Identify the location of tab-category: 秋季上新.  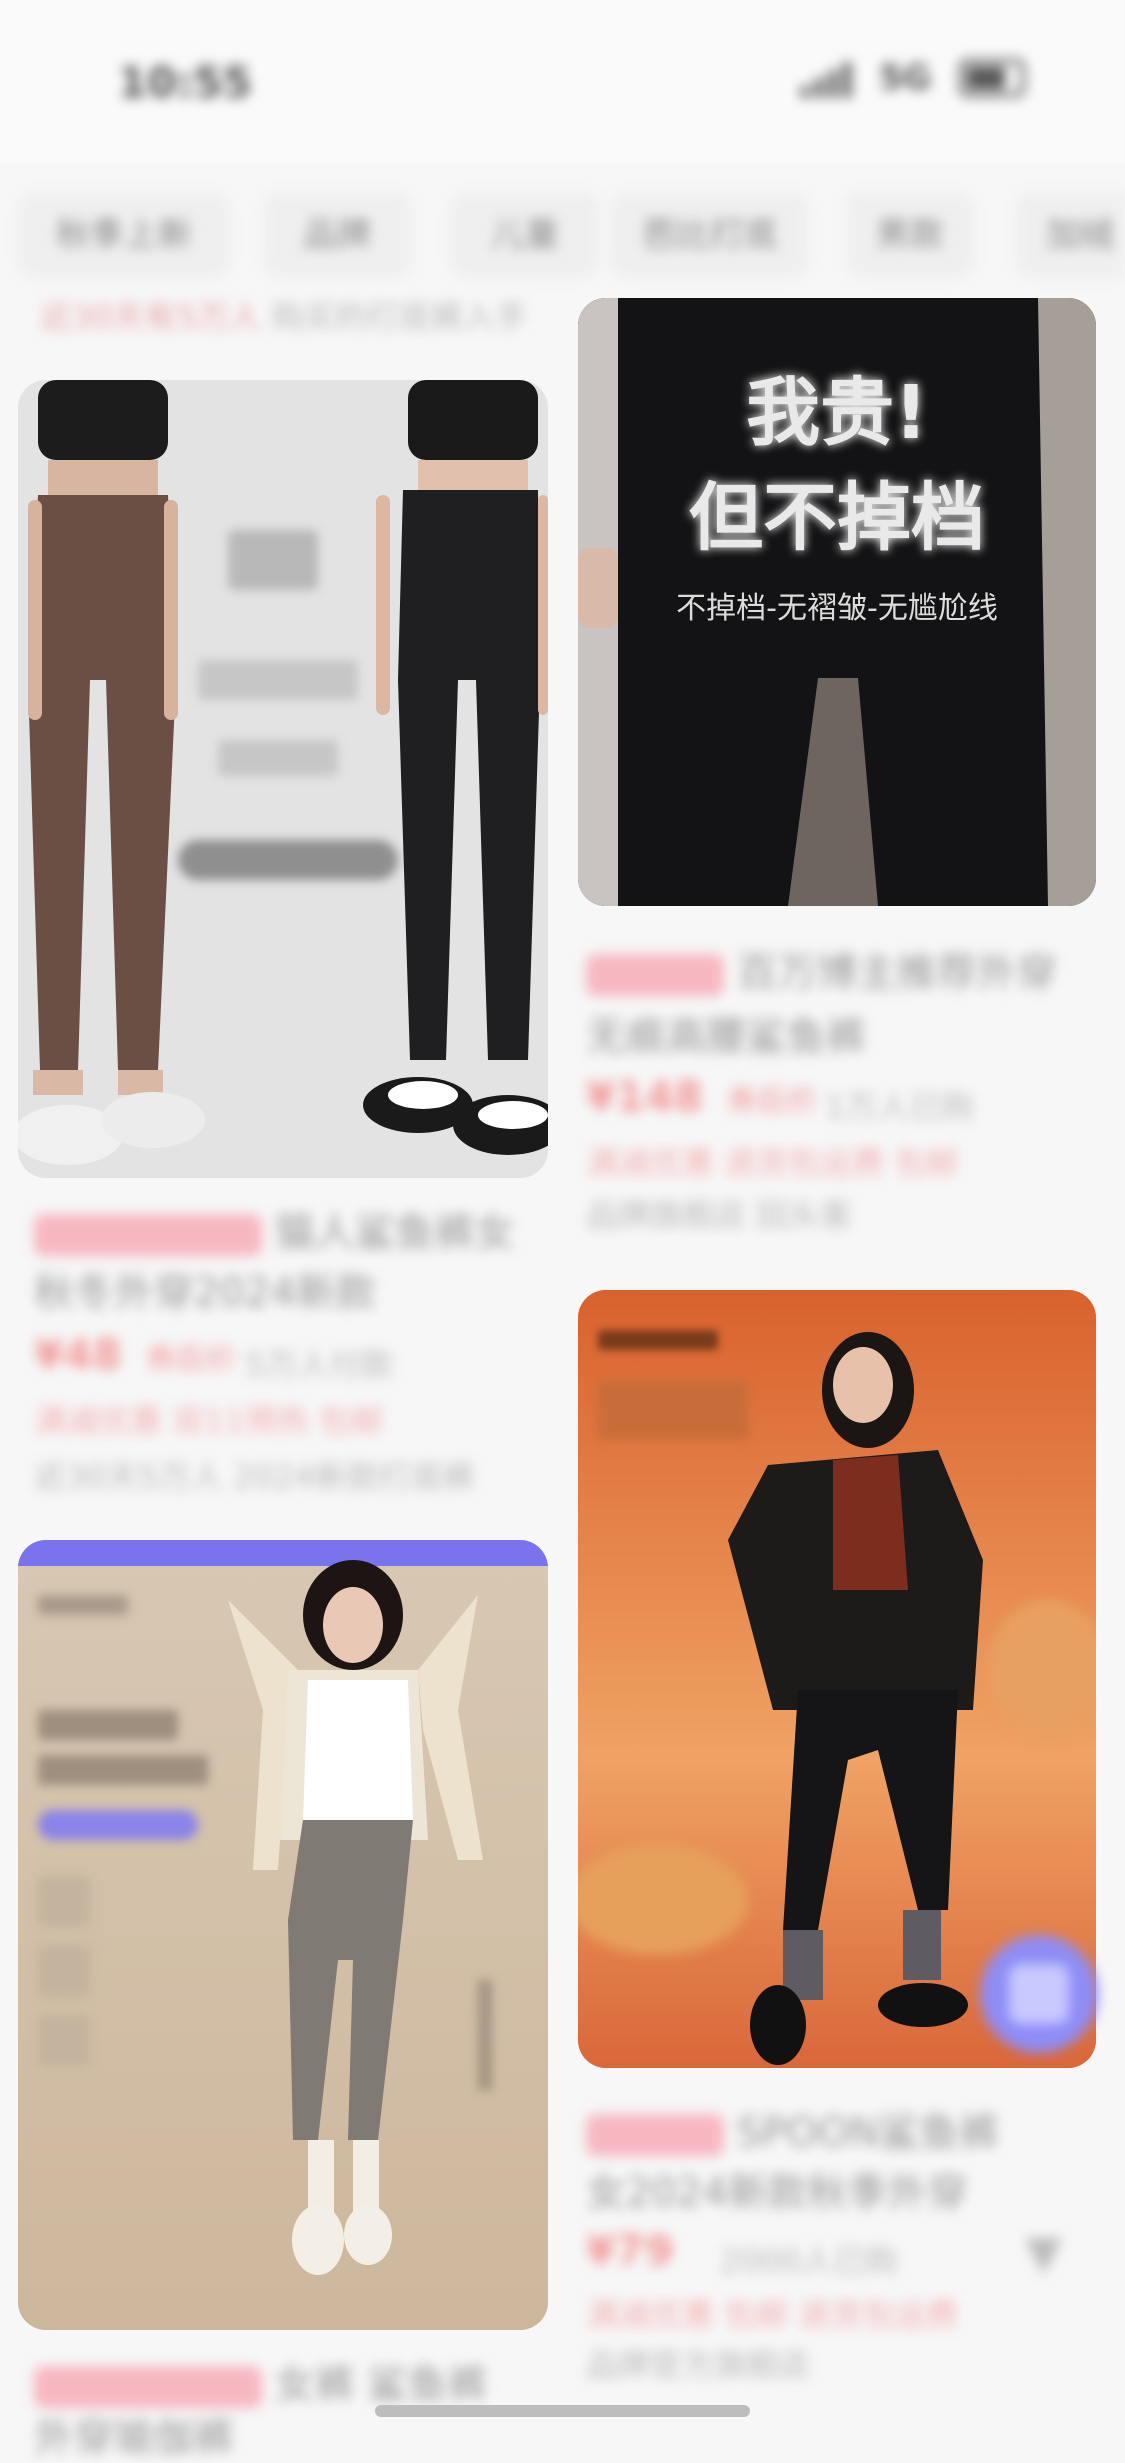
(124, 235).